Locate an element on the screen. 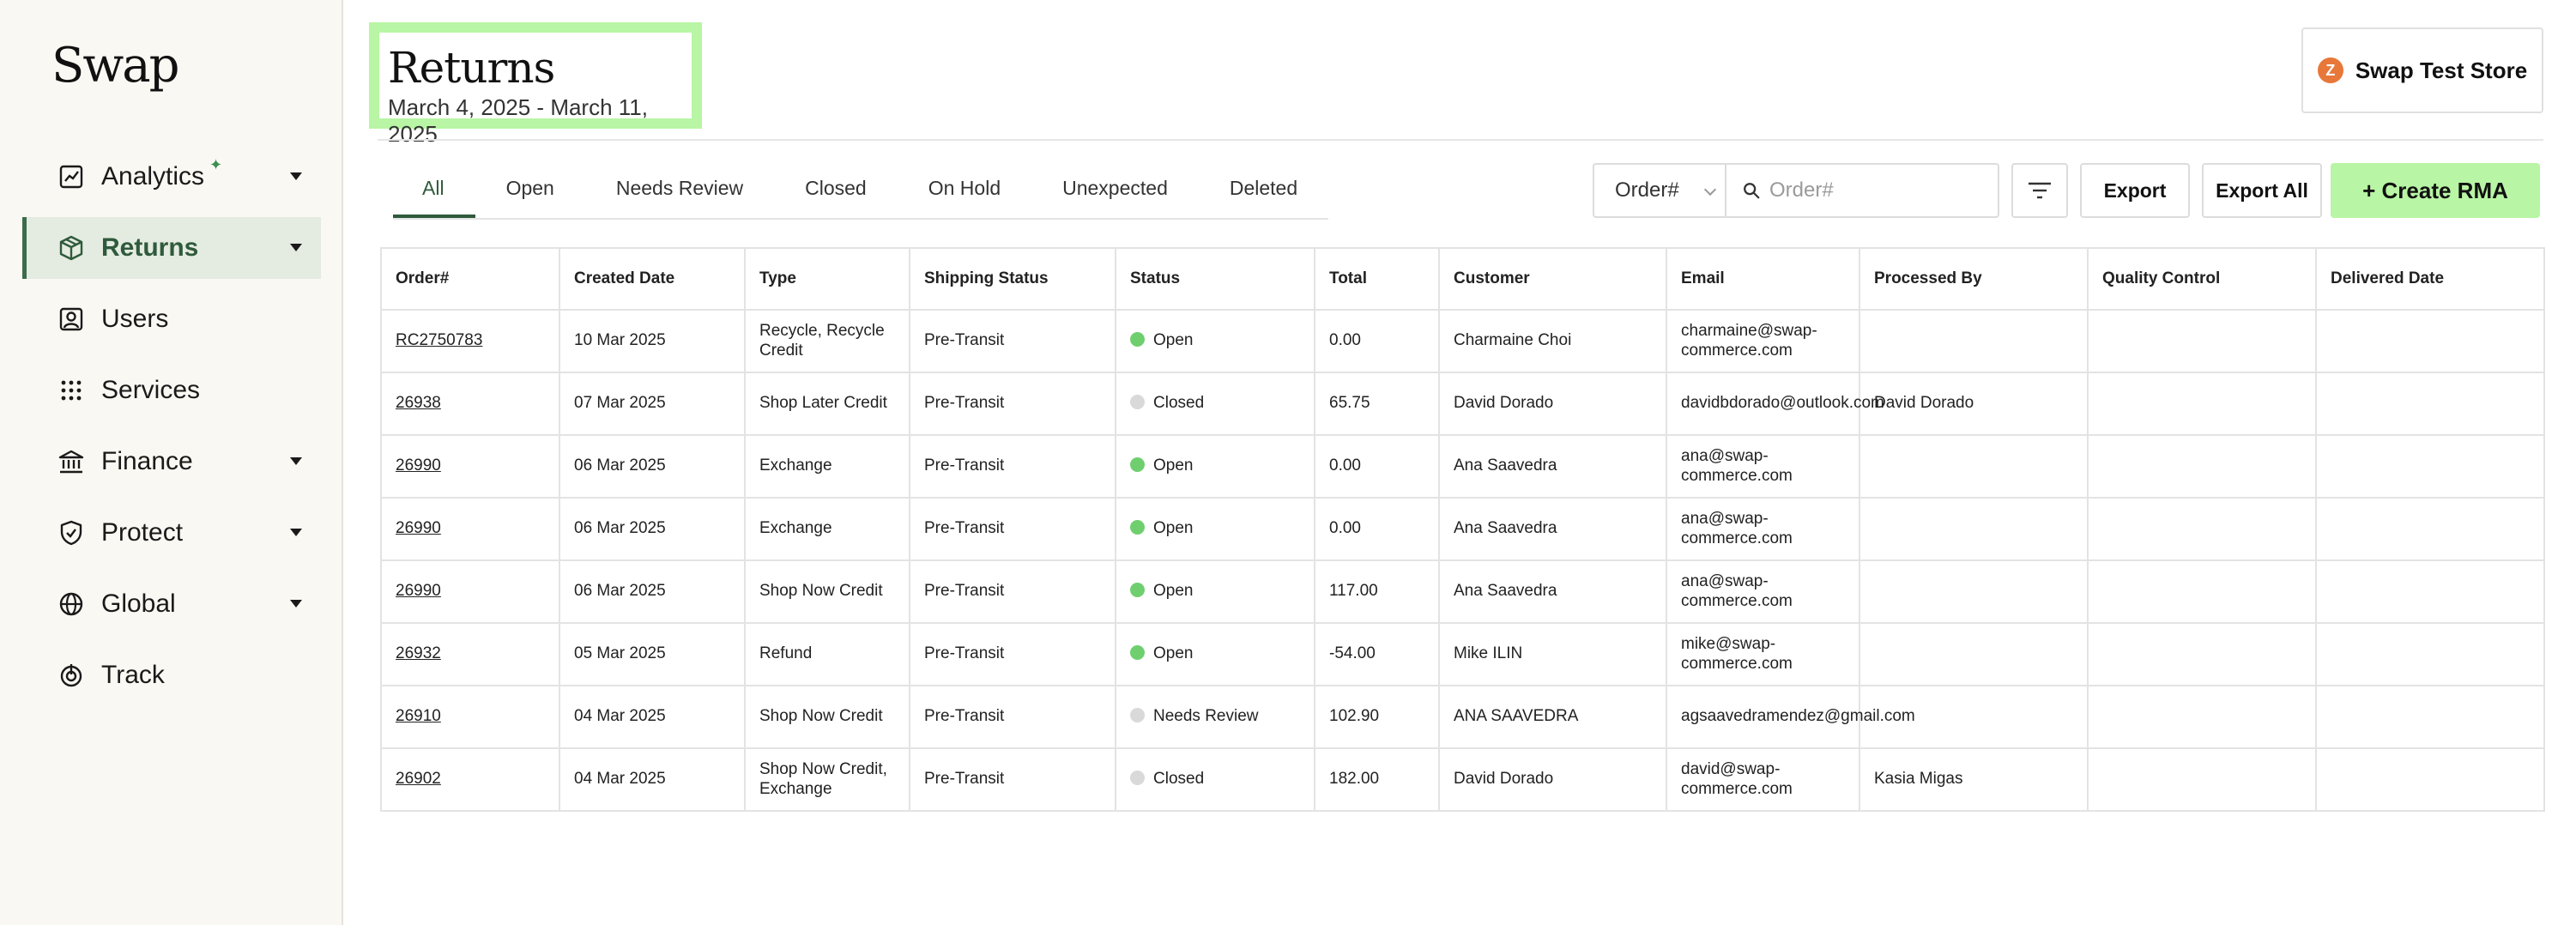  search-icon is located at coordinates (1752, 191).